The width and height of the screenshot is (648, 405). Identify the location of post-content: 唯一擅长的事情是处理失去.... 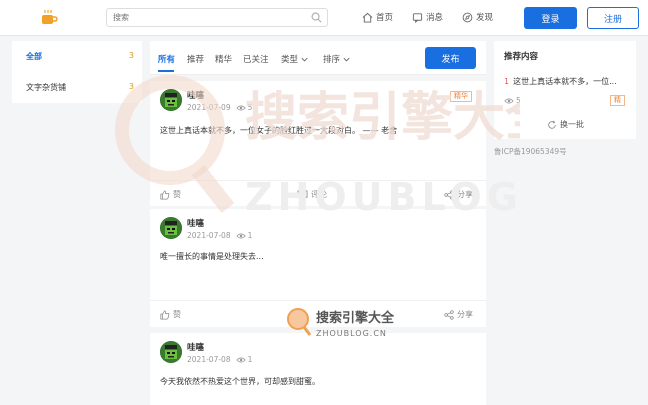
(212, 256).